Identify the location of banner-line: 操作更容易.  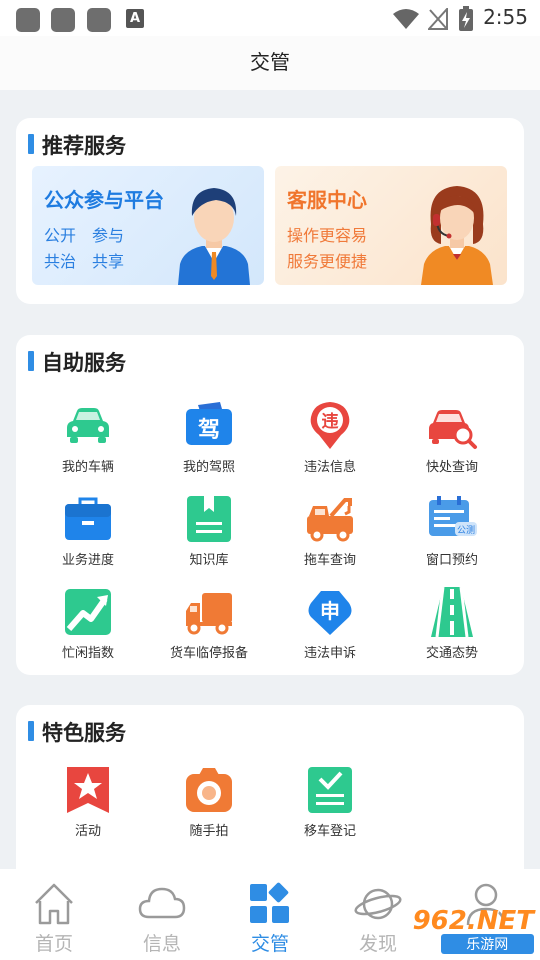
(327, 235).